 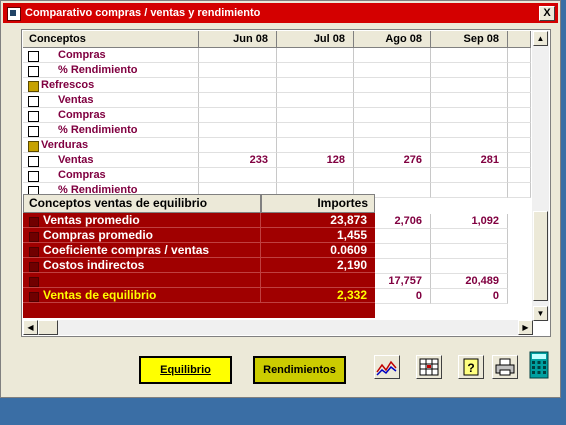 I want to click on calculator-button, so click(x=539, y=365).